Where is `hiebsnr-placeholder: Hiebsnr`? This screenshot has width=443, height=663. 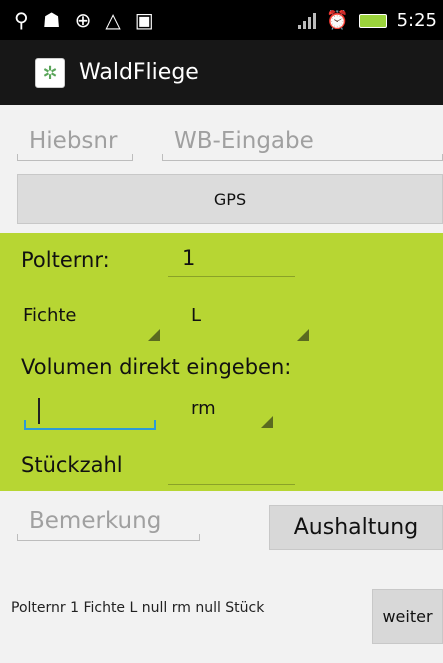 hiebsnr-placeholder: Hiebsnr is located at coordinates (73, 141).